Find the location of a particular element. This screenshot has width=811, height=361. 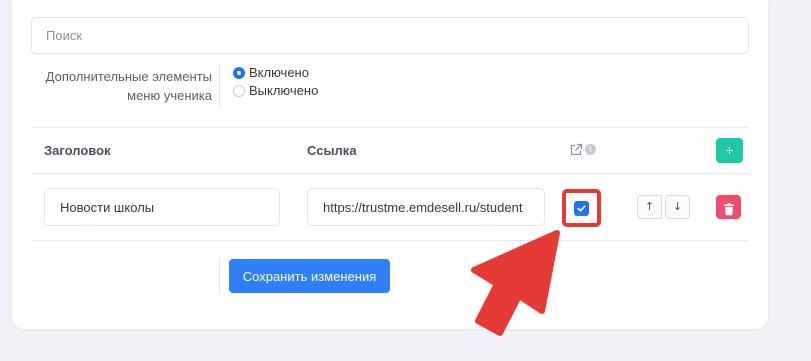

menu-setting-label: Дополнительные элементы меню ученика is located at coordinates (122, 86).